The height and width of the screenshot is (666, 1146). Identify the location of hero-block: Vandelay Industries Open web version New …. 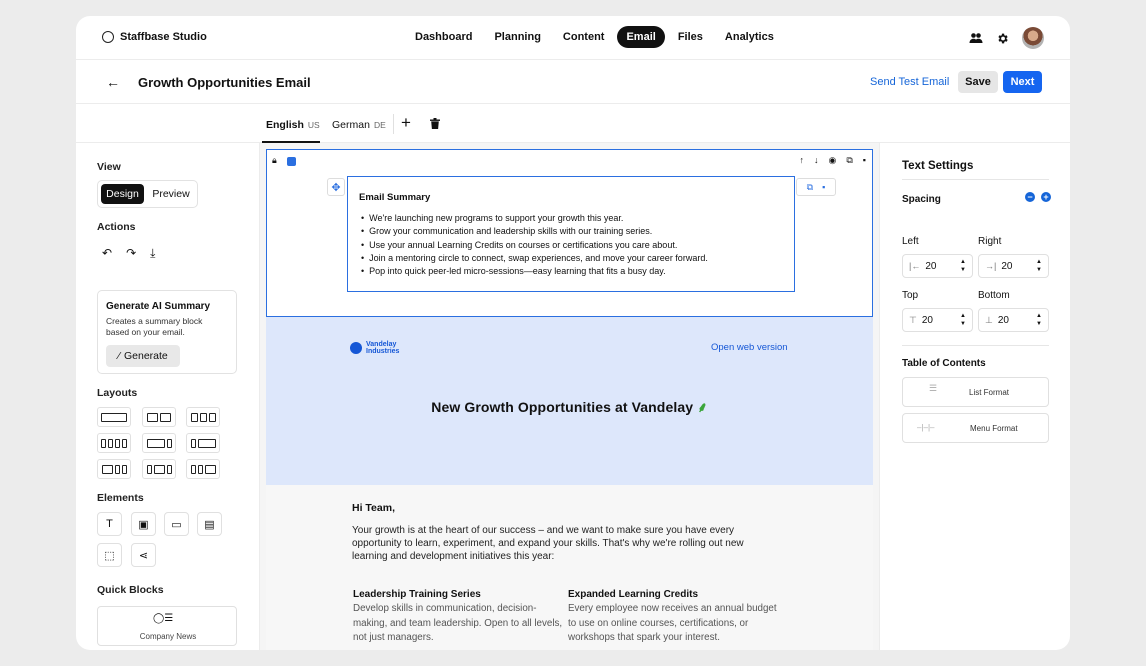
(569, 401).